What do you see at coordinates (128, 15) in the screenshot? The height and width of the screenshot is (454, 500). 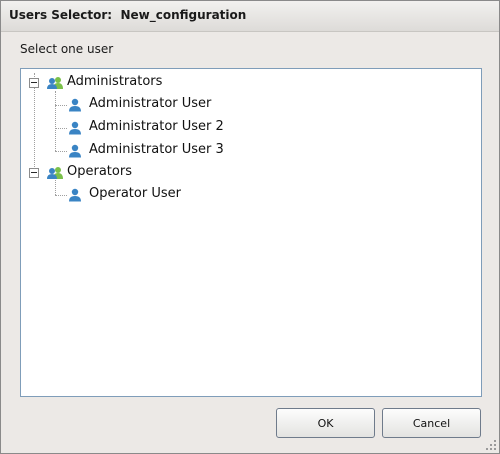 I see `window-title: Users Selector: New_configuration` at bounding box center [128, 15].